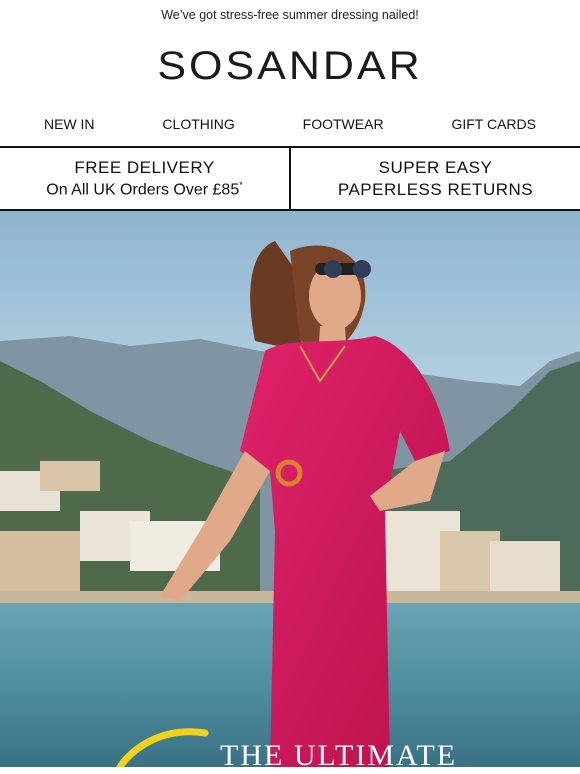  I want to click on free-delivery-title: FREE DELIVERY, so click(144, 167).